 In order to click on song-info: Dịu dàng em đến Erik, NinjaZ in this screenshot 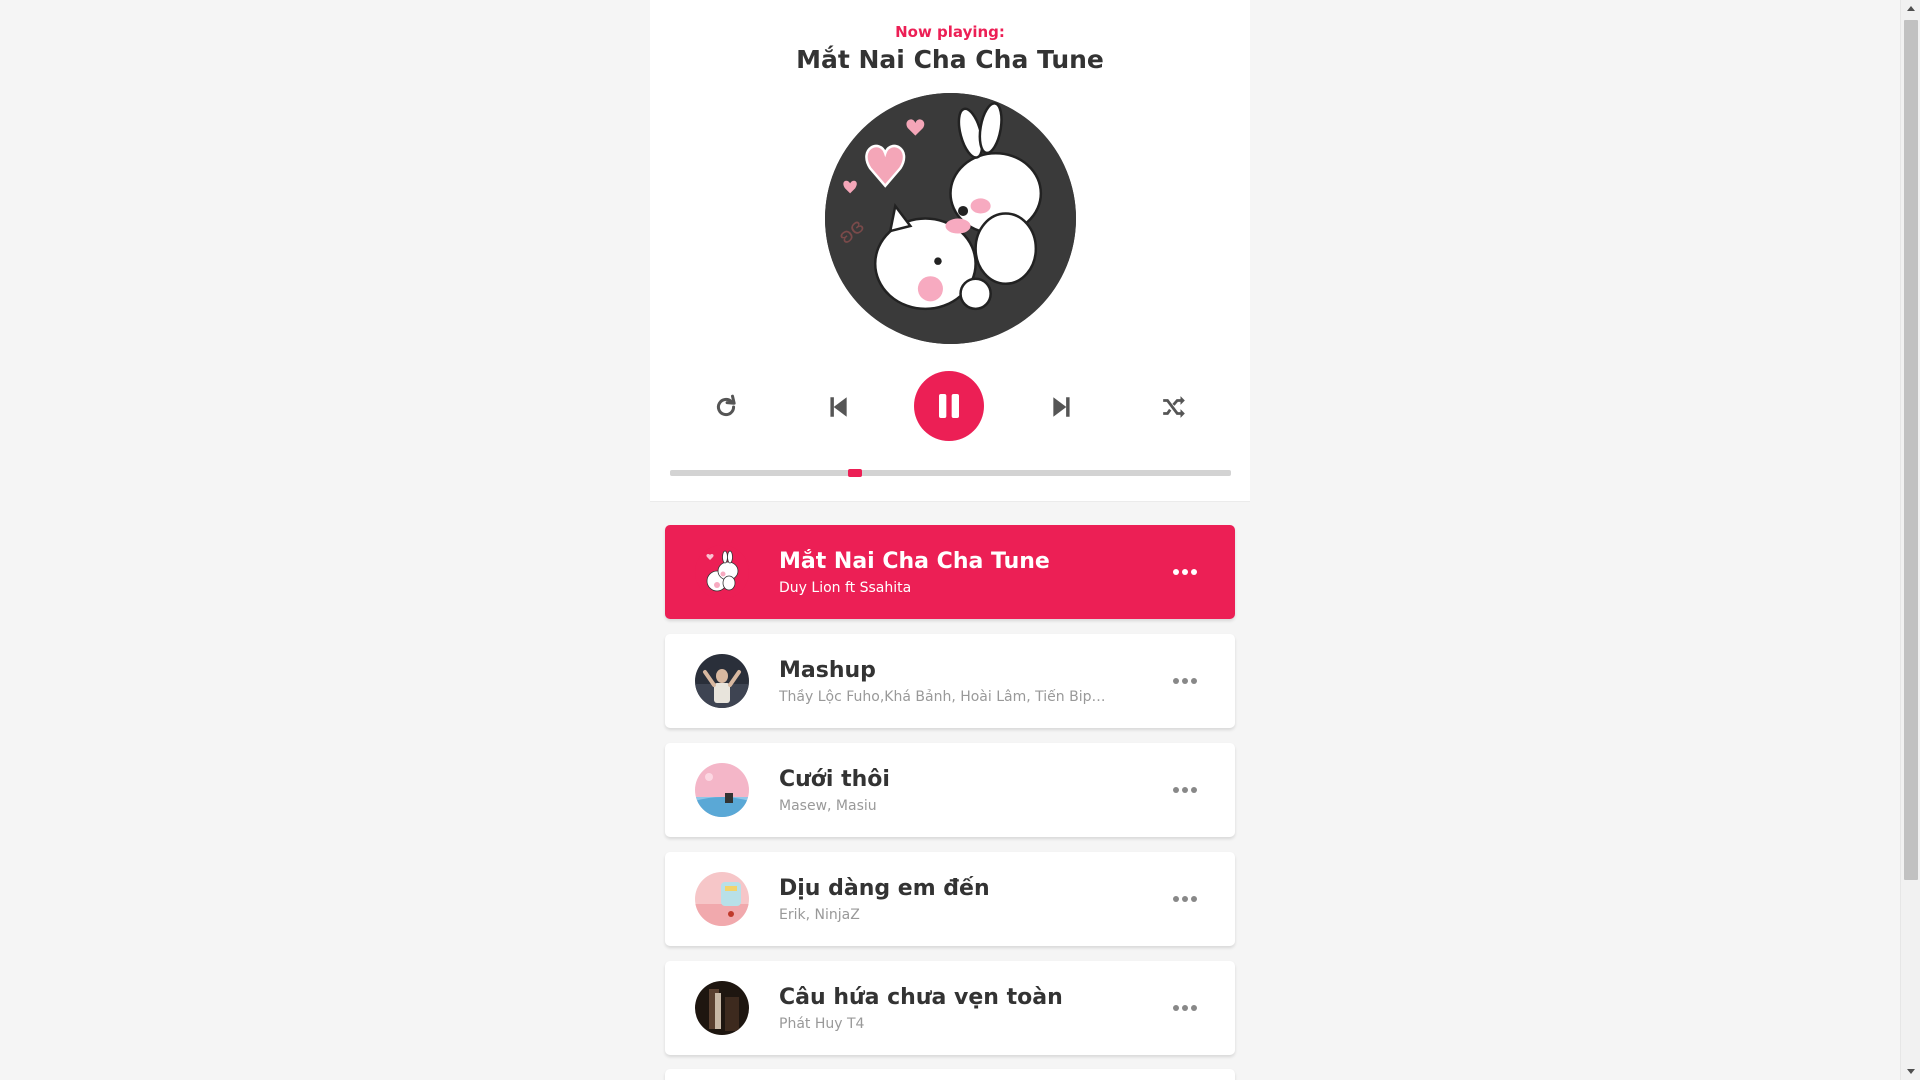, I will do `click(972, 899)`.